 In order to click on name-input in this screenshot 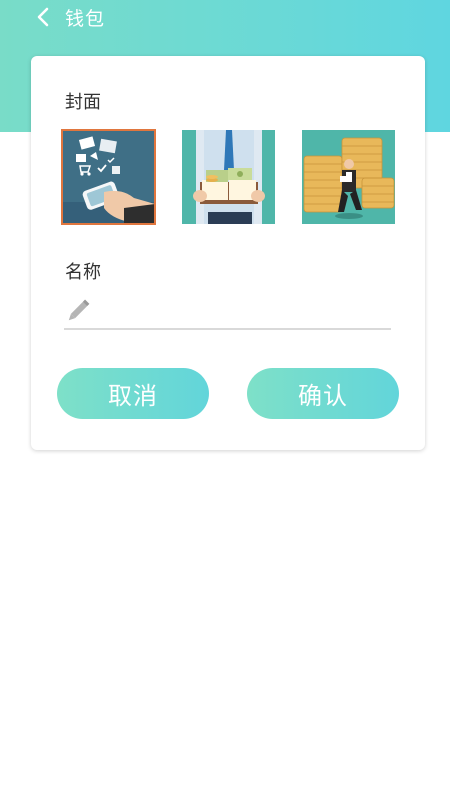, I will do `click(242, 311)`.